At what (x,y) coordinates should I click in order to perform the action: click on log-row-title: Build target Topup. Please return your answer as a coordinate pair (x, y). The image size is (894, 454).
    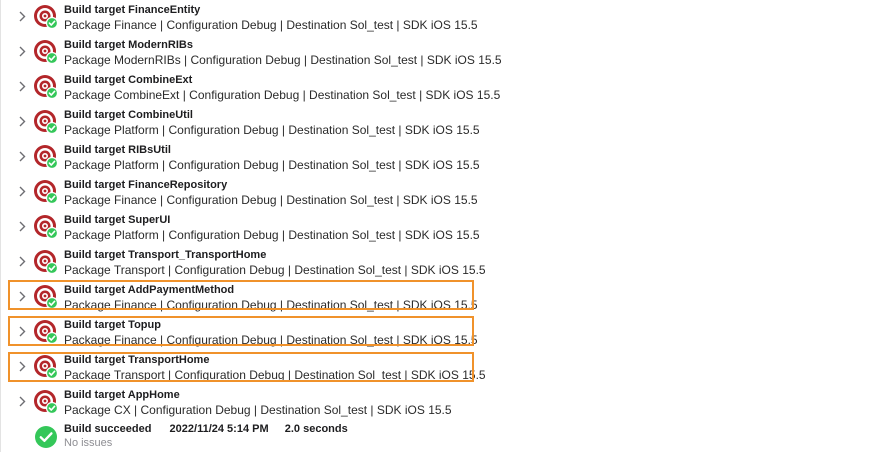
    Looking at the image, I should click on (112, 325).